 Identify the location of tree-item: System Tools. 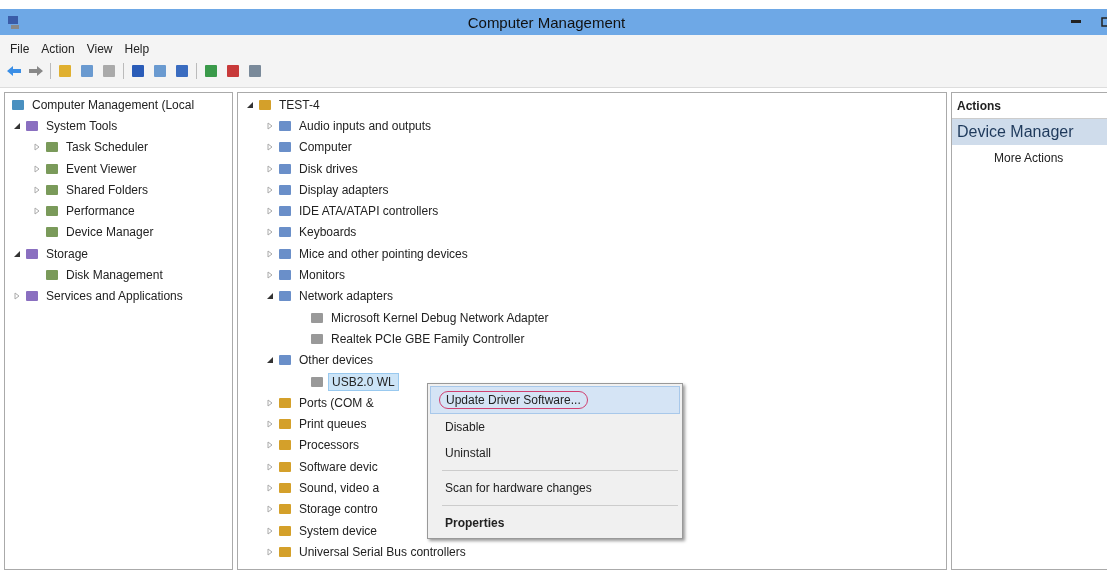
(82, 125).